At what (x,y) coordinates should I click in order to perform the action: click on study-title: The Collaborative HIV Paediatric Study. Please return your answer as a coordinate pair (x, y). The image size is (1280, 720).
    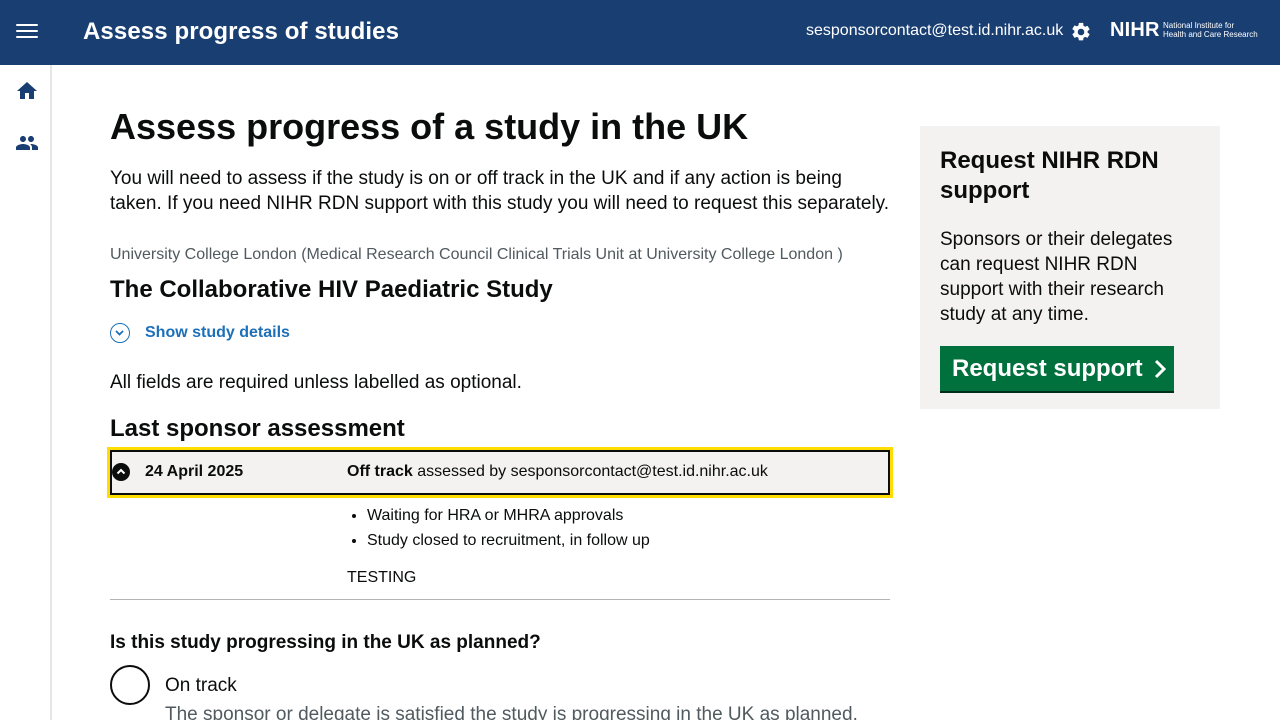
    Looking at the image, I should click on (331, 289).